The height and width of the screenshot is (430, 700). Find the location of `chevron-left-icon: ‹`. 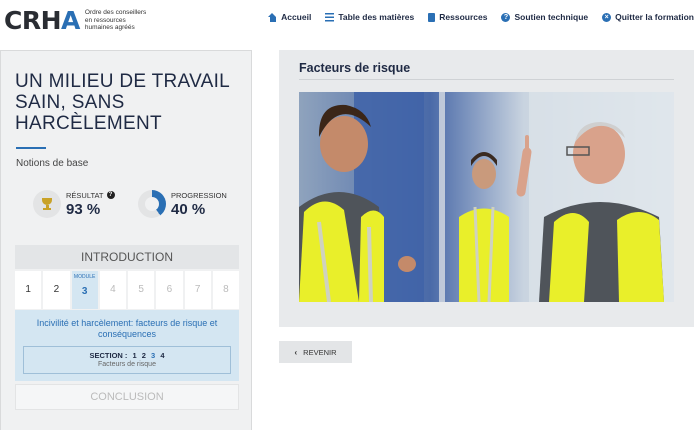

chevron-left-icon: ‹ is located at coordinates (296, 352).